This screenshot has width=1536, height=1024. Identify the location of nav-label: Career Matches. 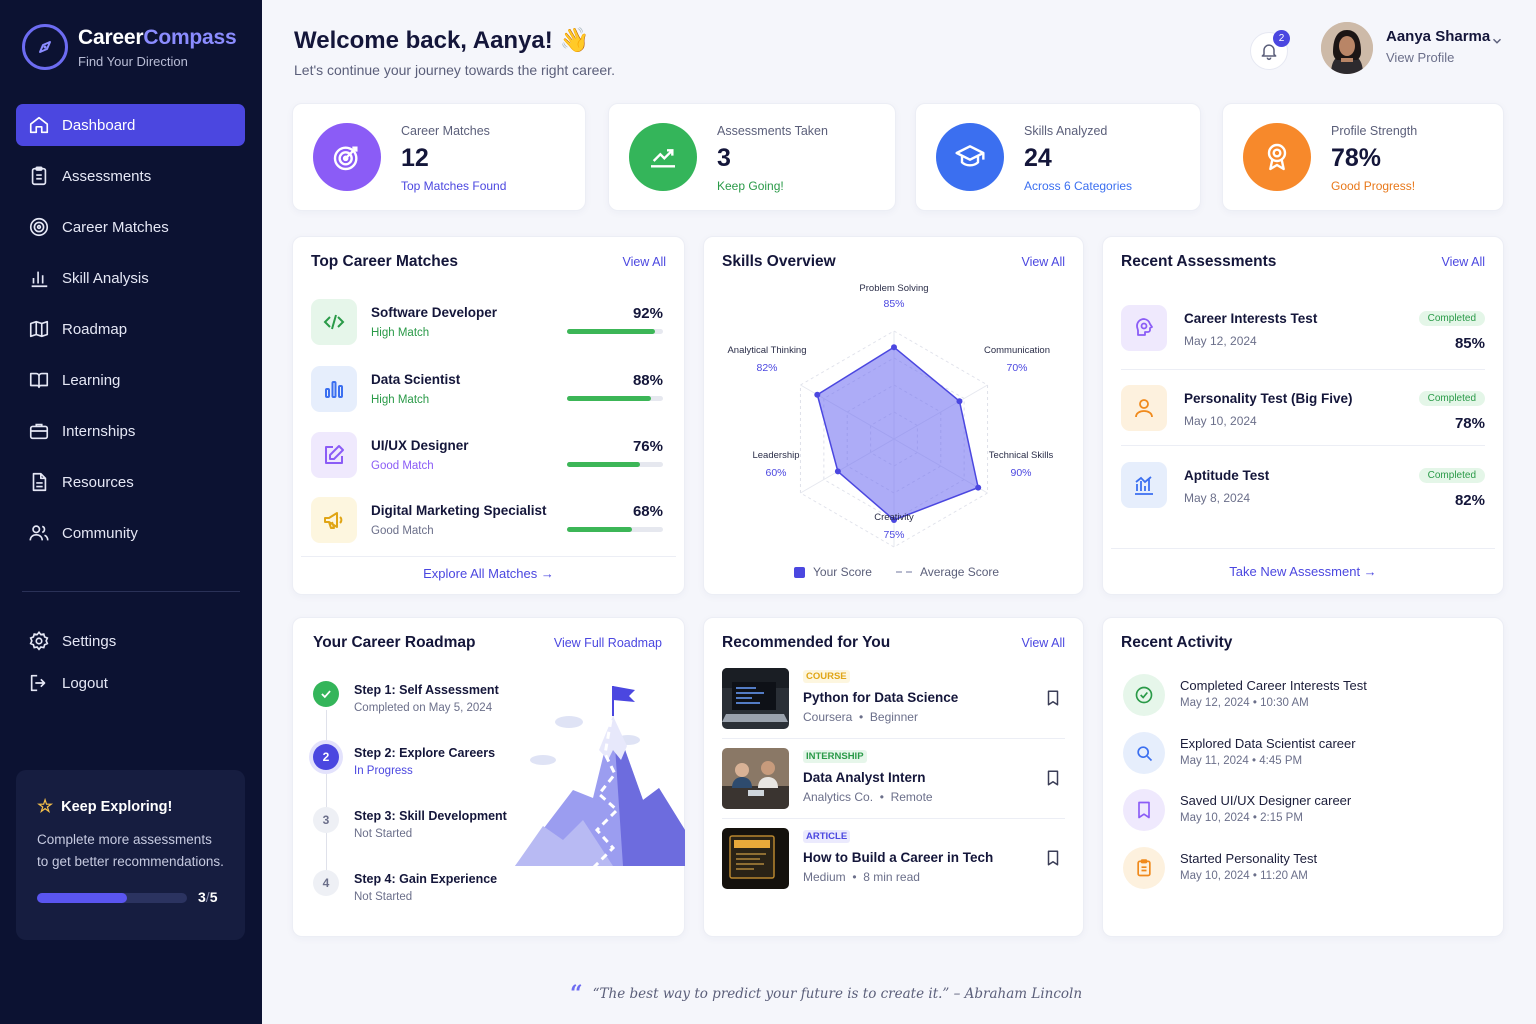
(115, 227).